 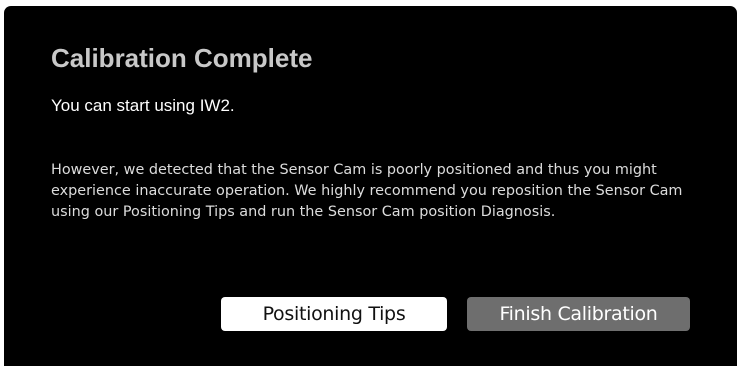 What do you see at coordinates (143, 105) in the screenshot?
I see `dialog-subtitle: You can start using IW2.` at bounding box center [143, 105].